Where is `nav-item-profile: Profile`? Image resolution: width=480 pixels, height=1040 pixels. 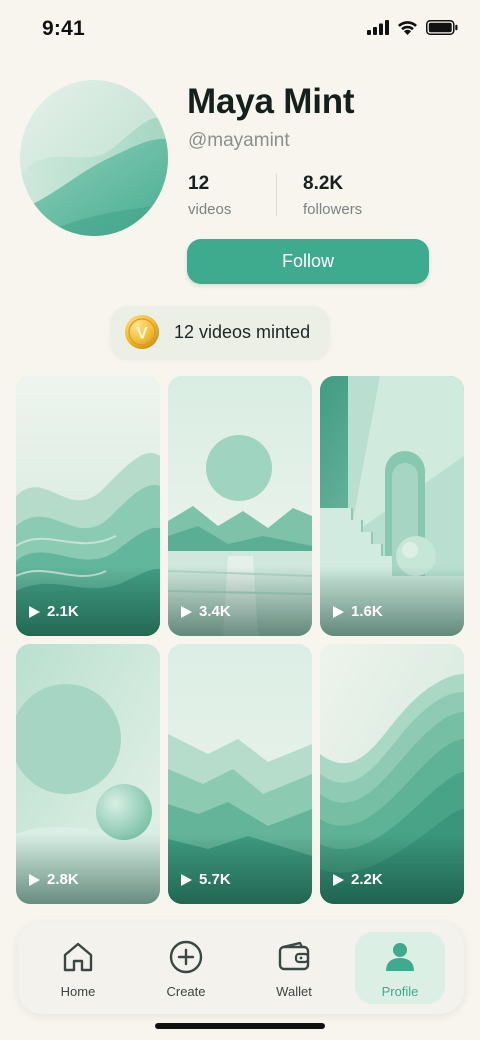 nav-item-profile: Profile is located at coordinates (400, 968).